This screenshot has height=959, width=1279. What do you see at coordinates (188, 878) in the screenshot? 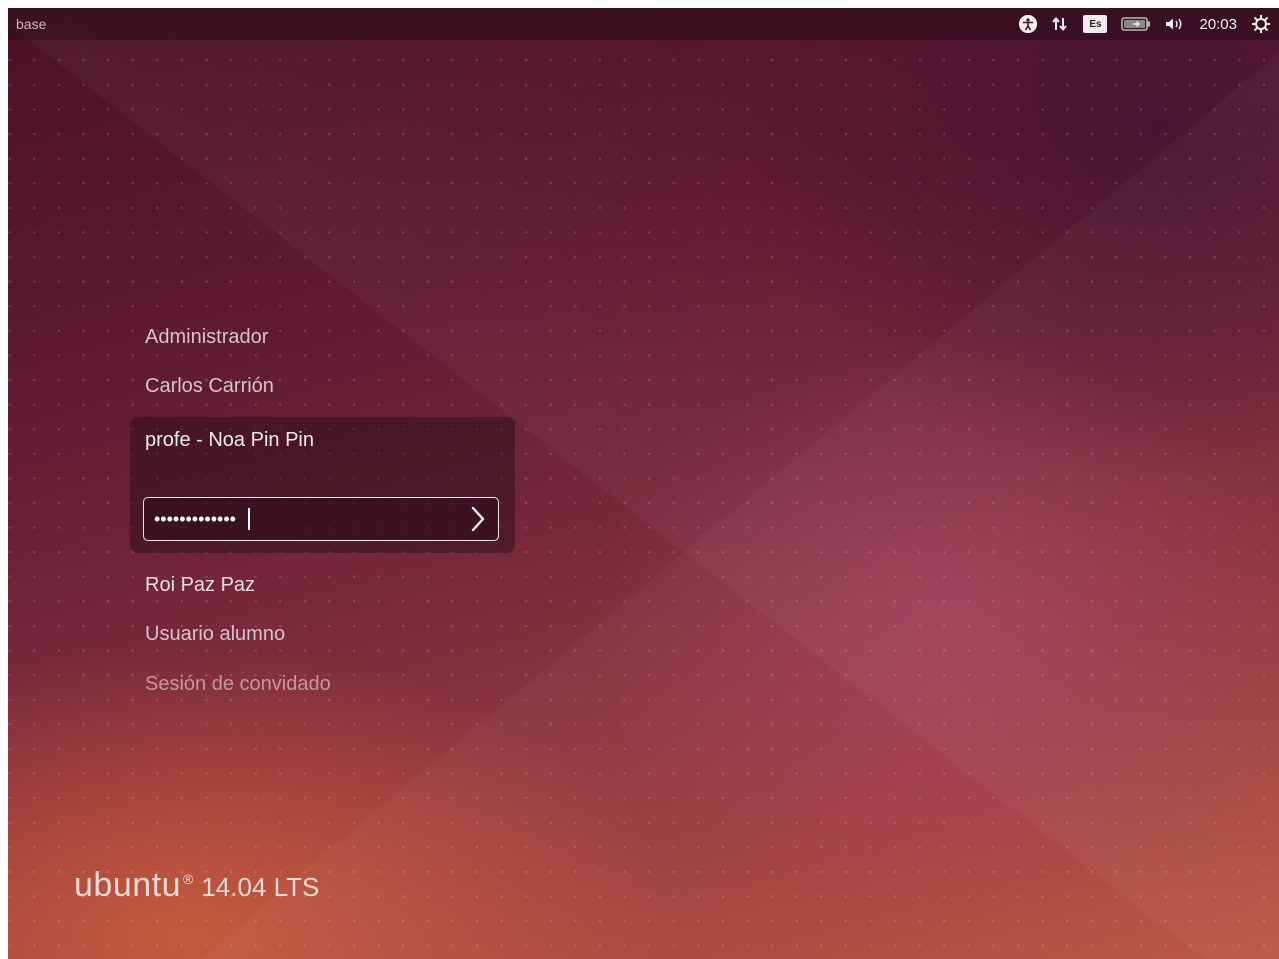
I see `brand-registered-mark: ®` at bounding box center [188, 878].